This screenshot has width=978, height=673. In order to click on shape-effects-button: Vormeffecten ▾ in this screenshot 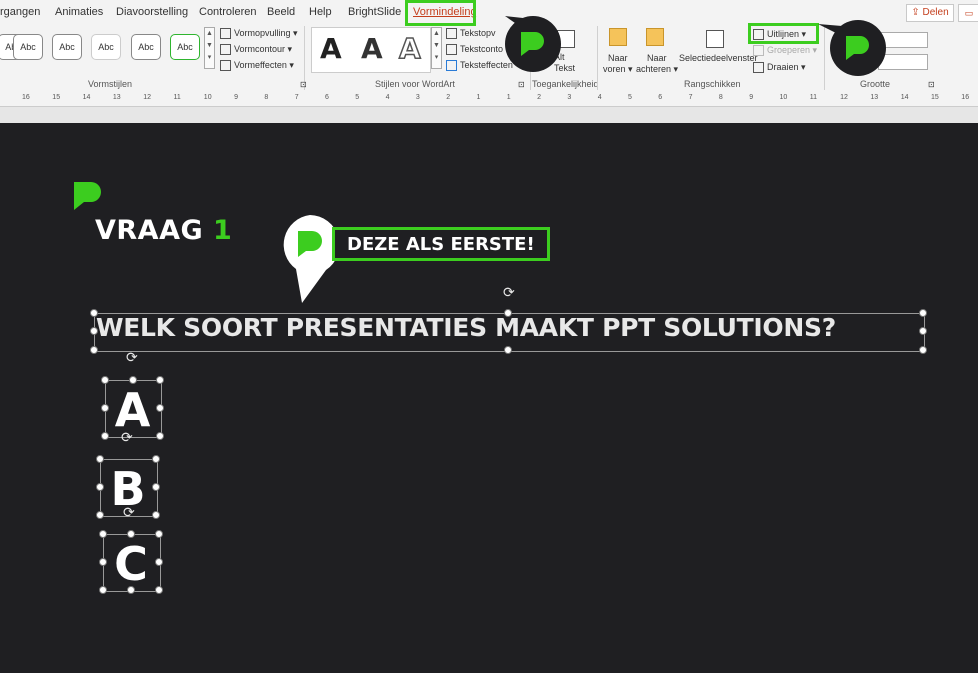, I will do `click(257, 66)`.